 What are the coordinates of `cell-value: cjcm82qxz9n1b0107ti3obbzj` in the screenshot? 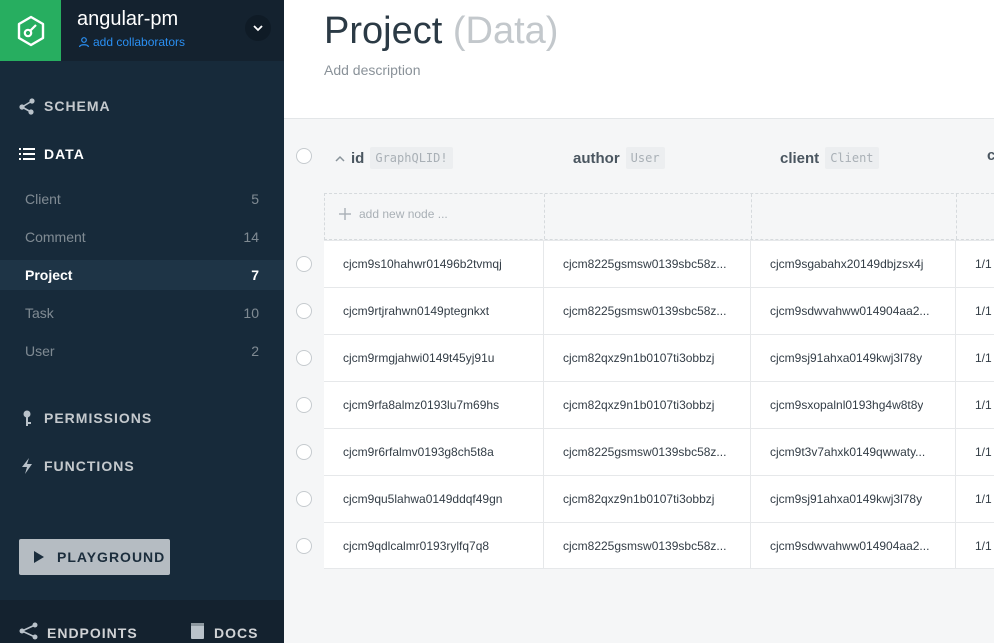 It's located at (639, 405).